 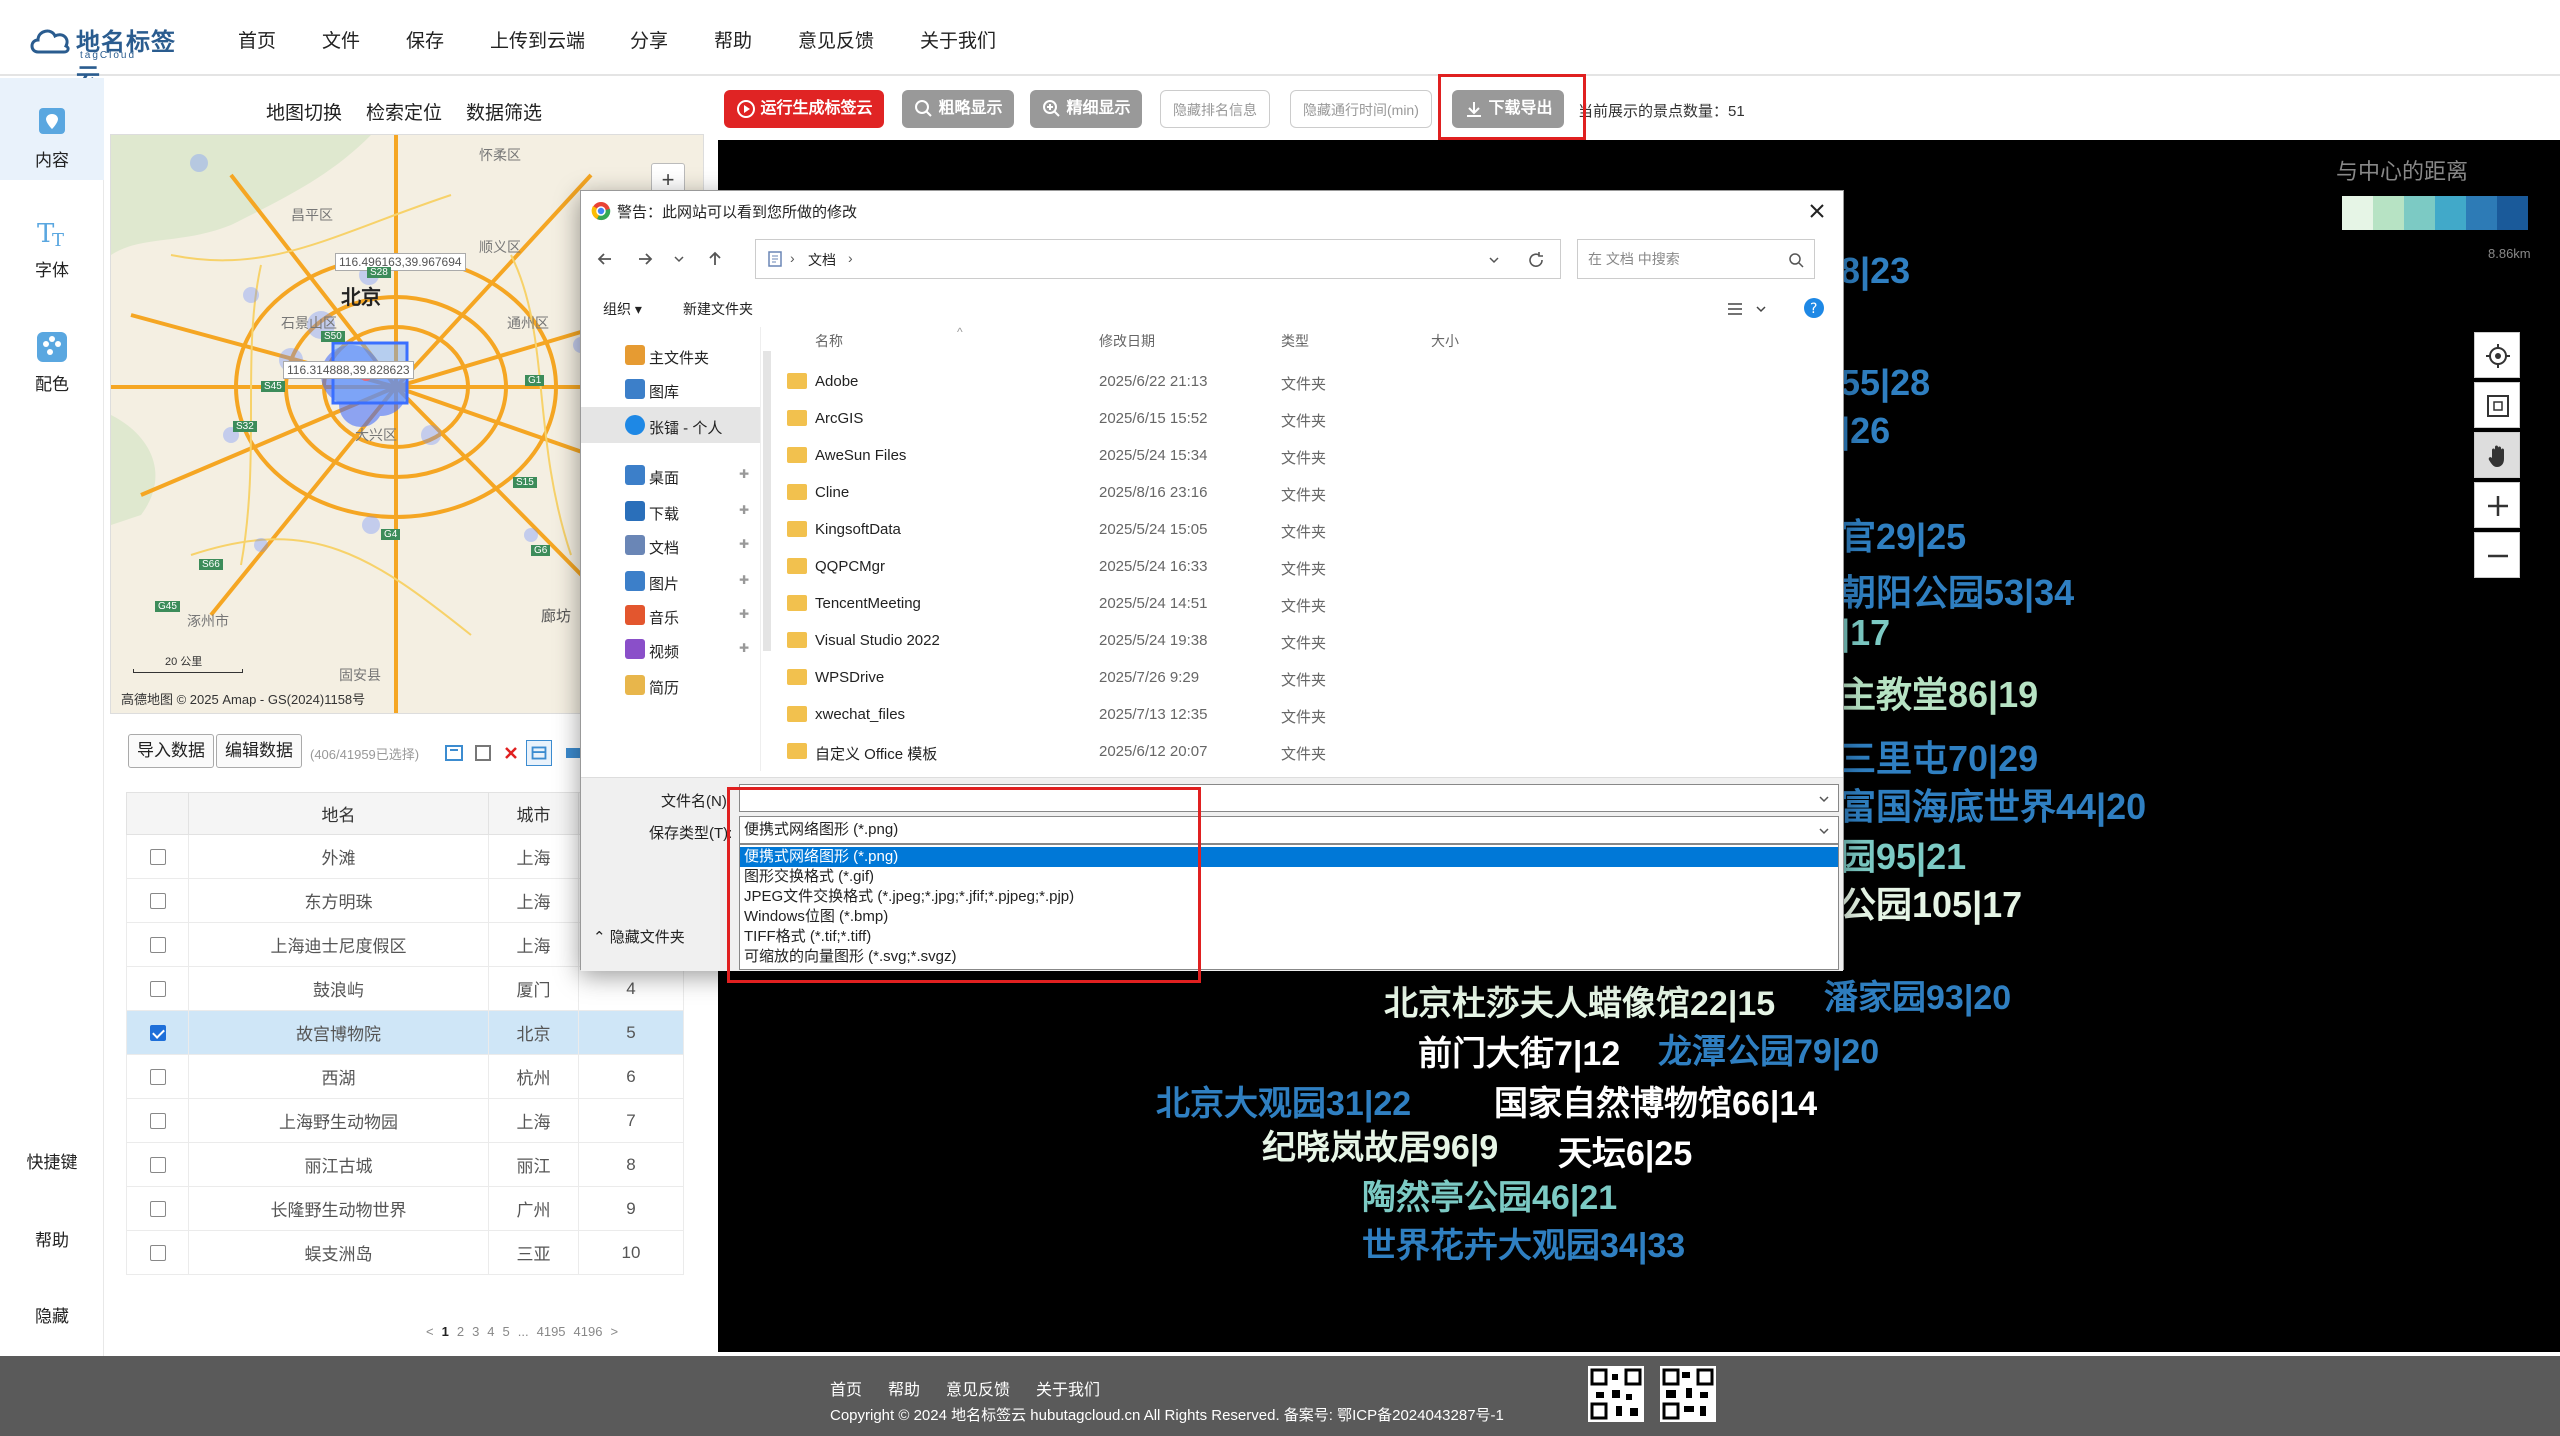 I want to click on cloud-word: 国家自然博物馆66|14, so click(x=1655, y=1100).